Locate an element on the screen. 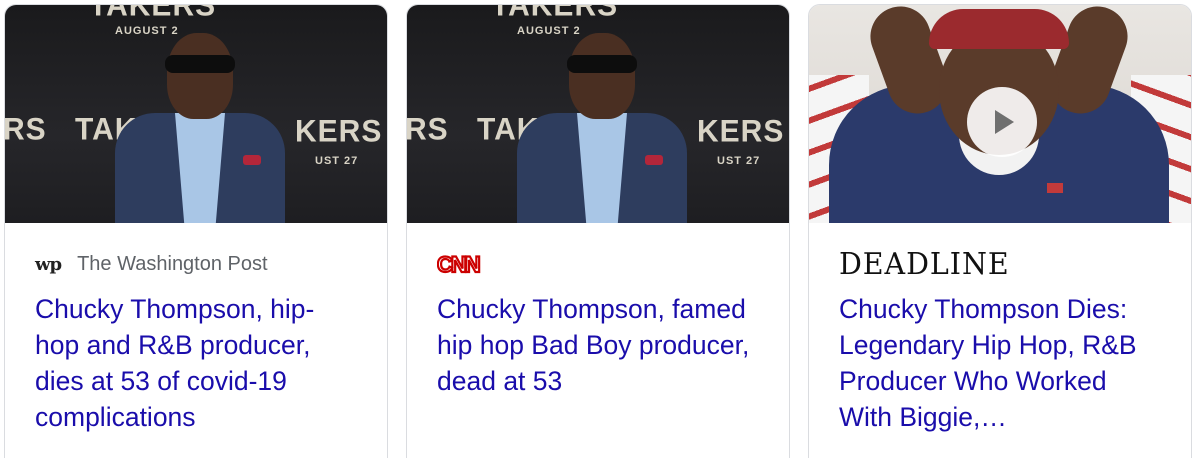  play-button is located at coordinates (1002, 122).